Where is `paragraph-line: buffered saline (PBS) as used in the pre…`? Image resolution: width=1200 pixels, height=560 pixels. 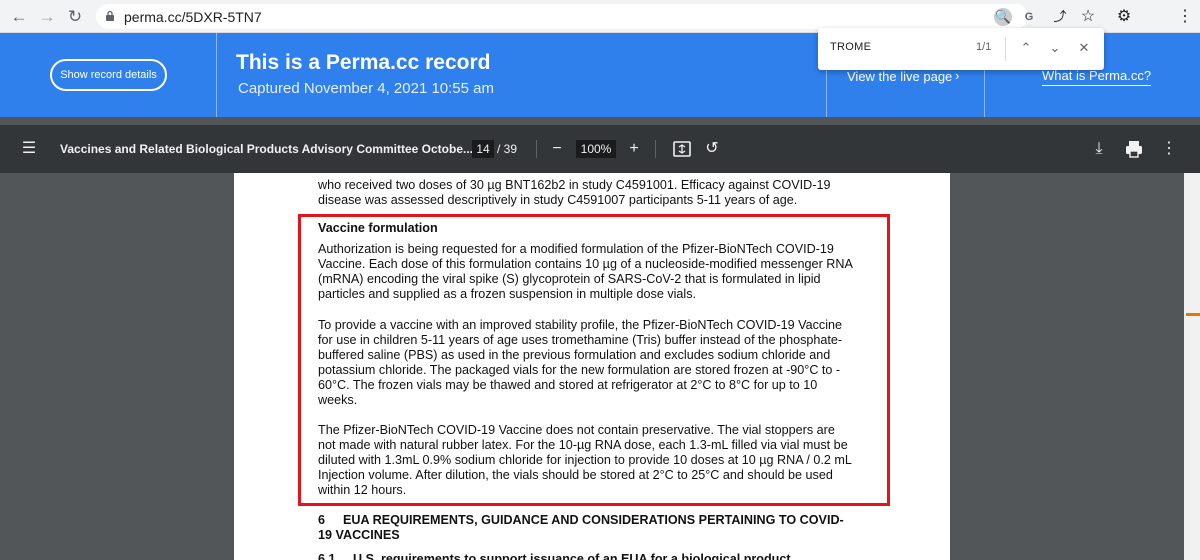
paragraph-line: buffered saline (PBS) as used in the pre… is located at coordinates (574, 355).